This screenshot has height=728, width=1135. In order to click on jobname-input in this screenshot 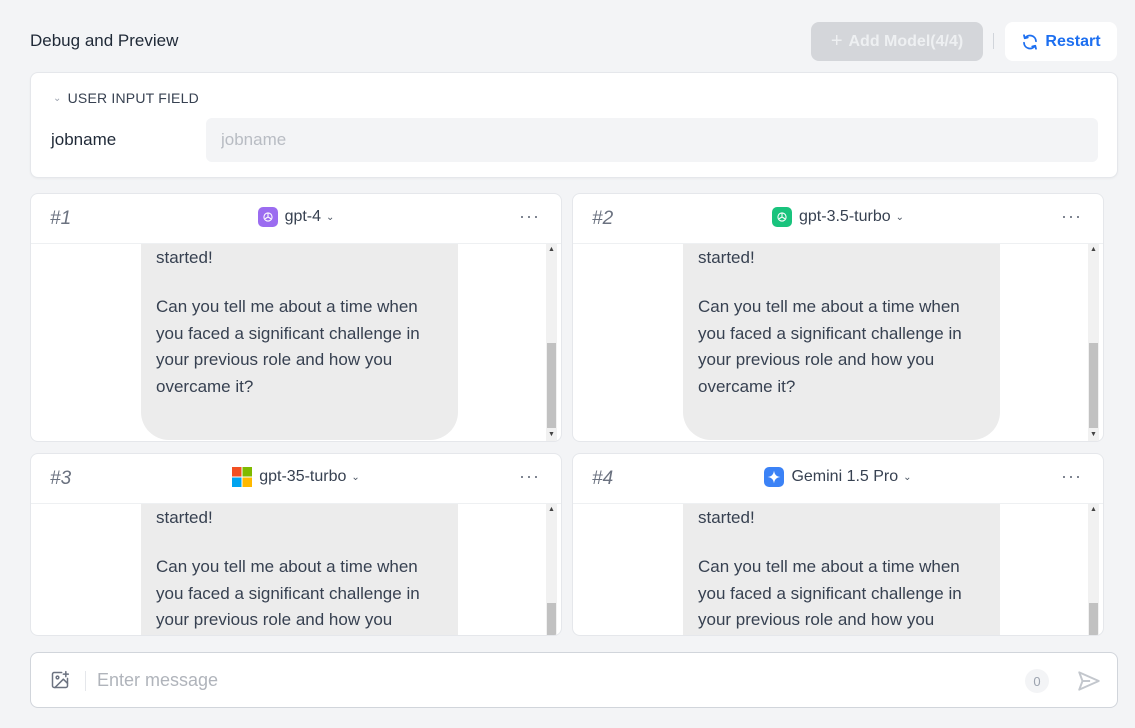, I will do `click(652, 140)`.